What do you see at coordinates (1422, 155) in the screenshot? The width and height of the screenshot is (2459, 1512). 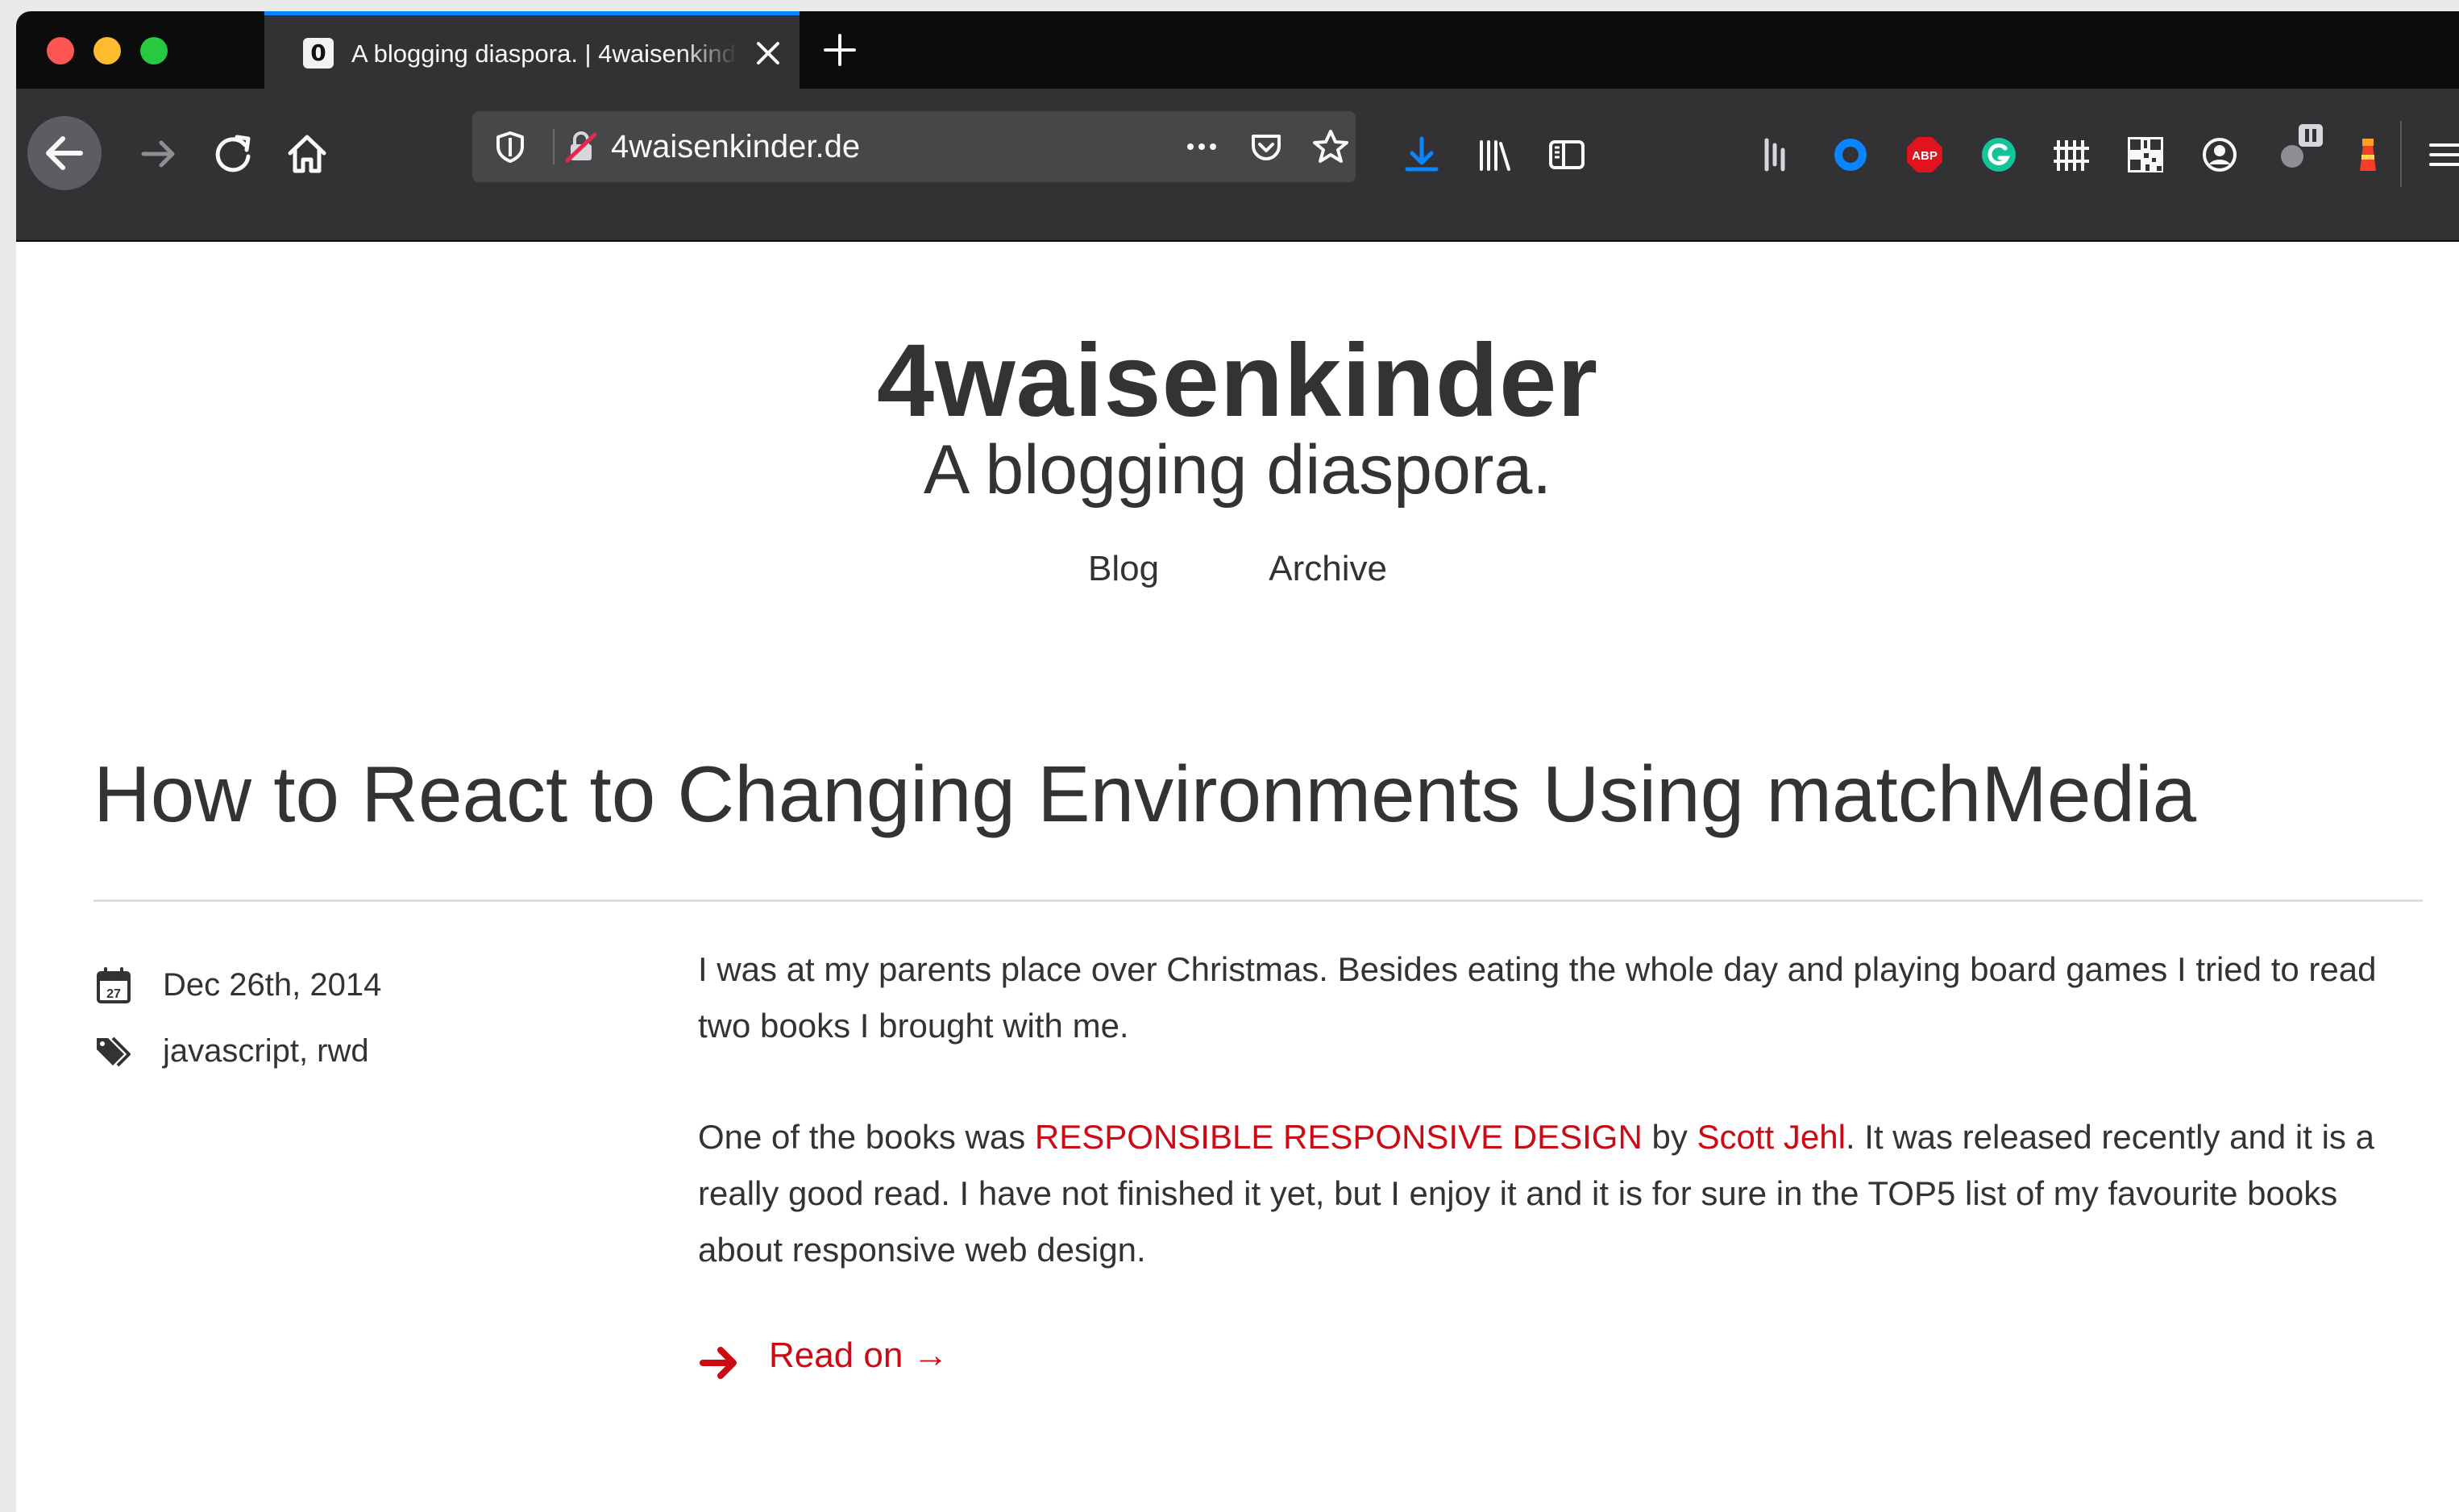 I see `download-icon` at bounding box center [1422, 155].